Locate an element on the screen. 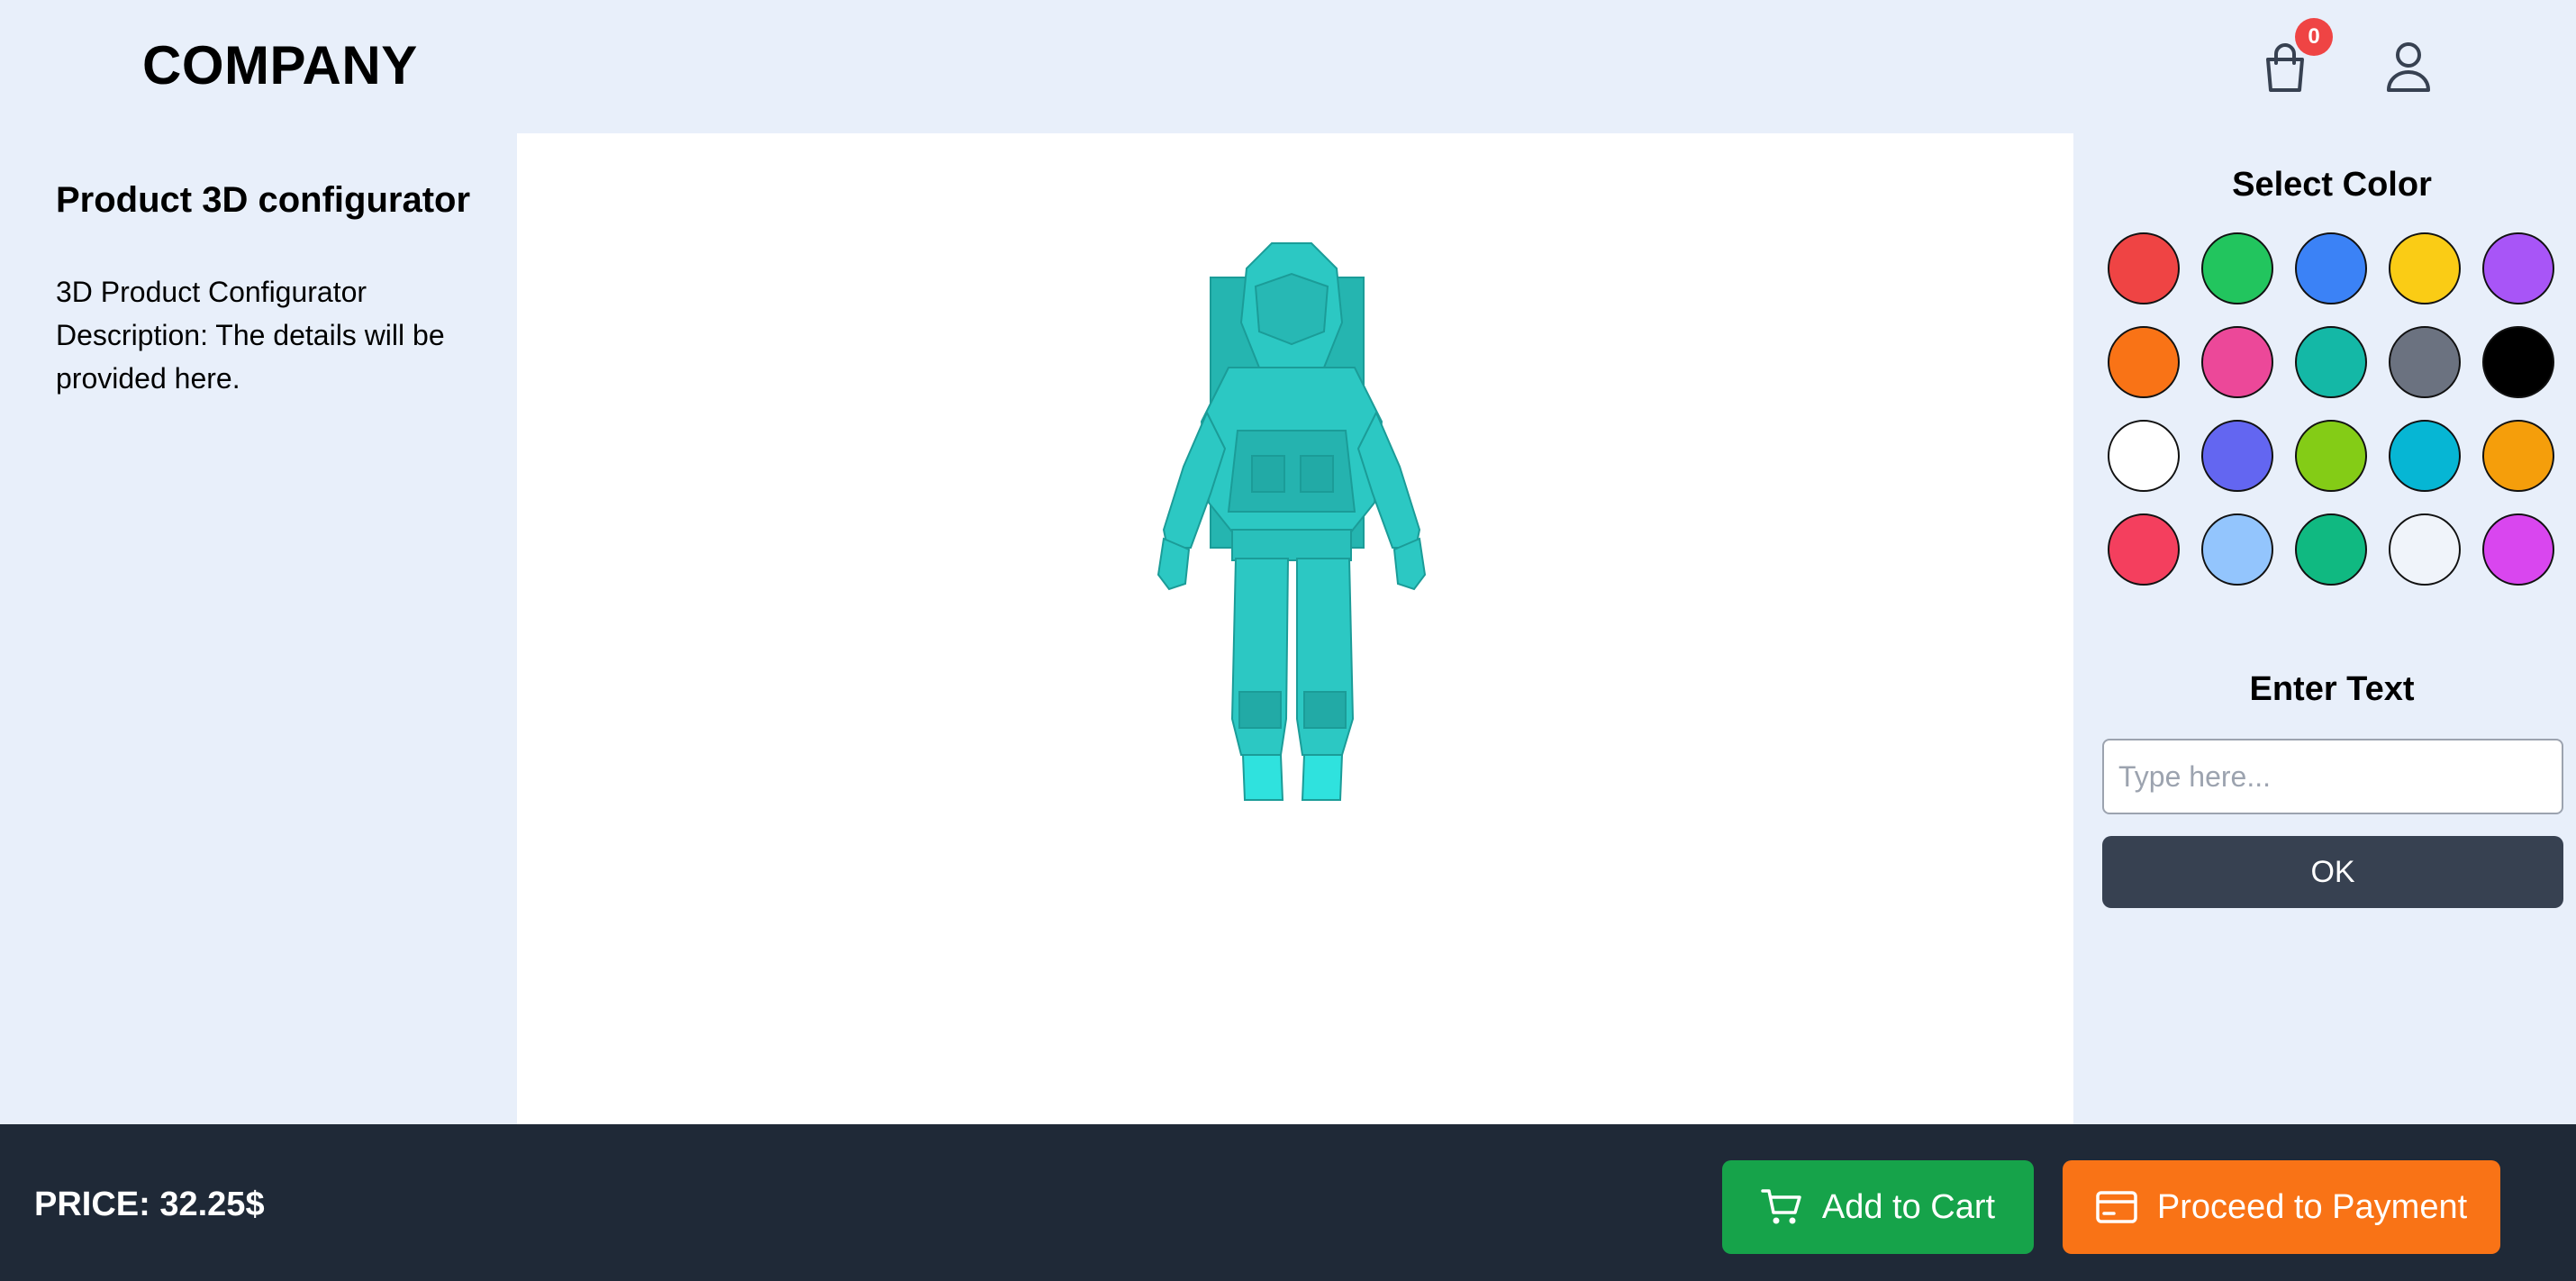  select-color-title: Select Color is located at coordinates (2332, 185).